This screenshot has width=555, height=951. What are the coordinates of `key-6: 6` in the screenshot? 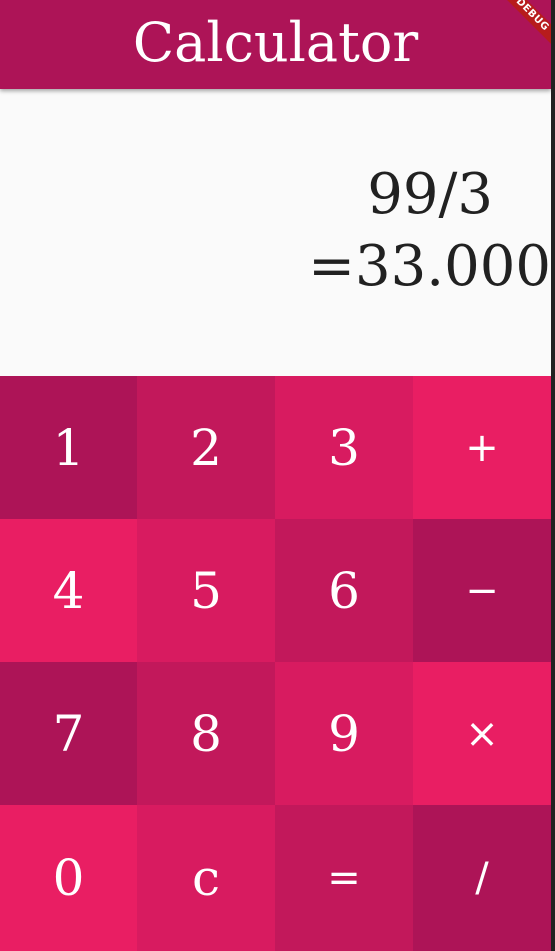 It's located at (344, 590).